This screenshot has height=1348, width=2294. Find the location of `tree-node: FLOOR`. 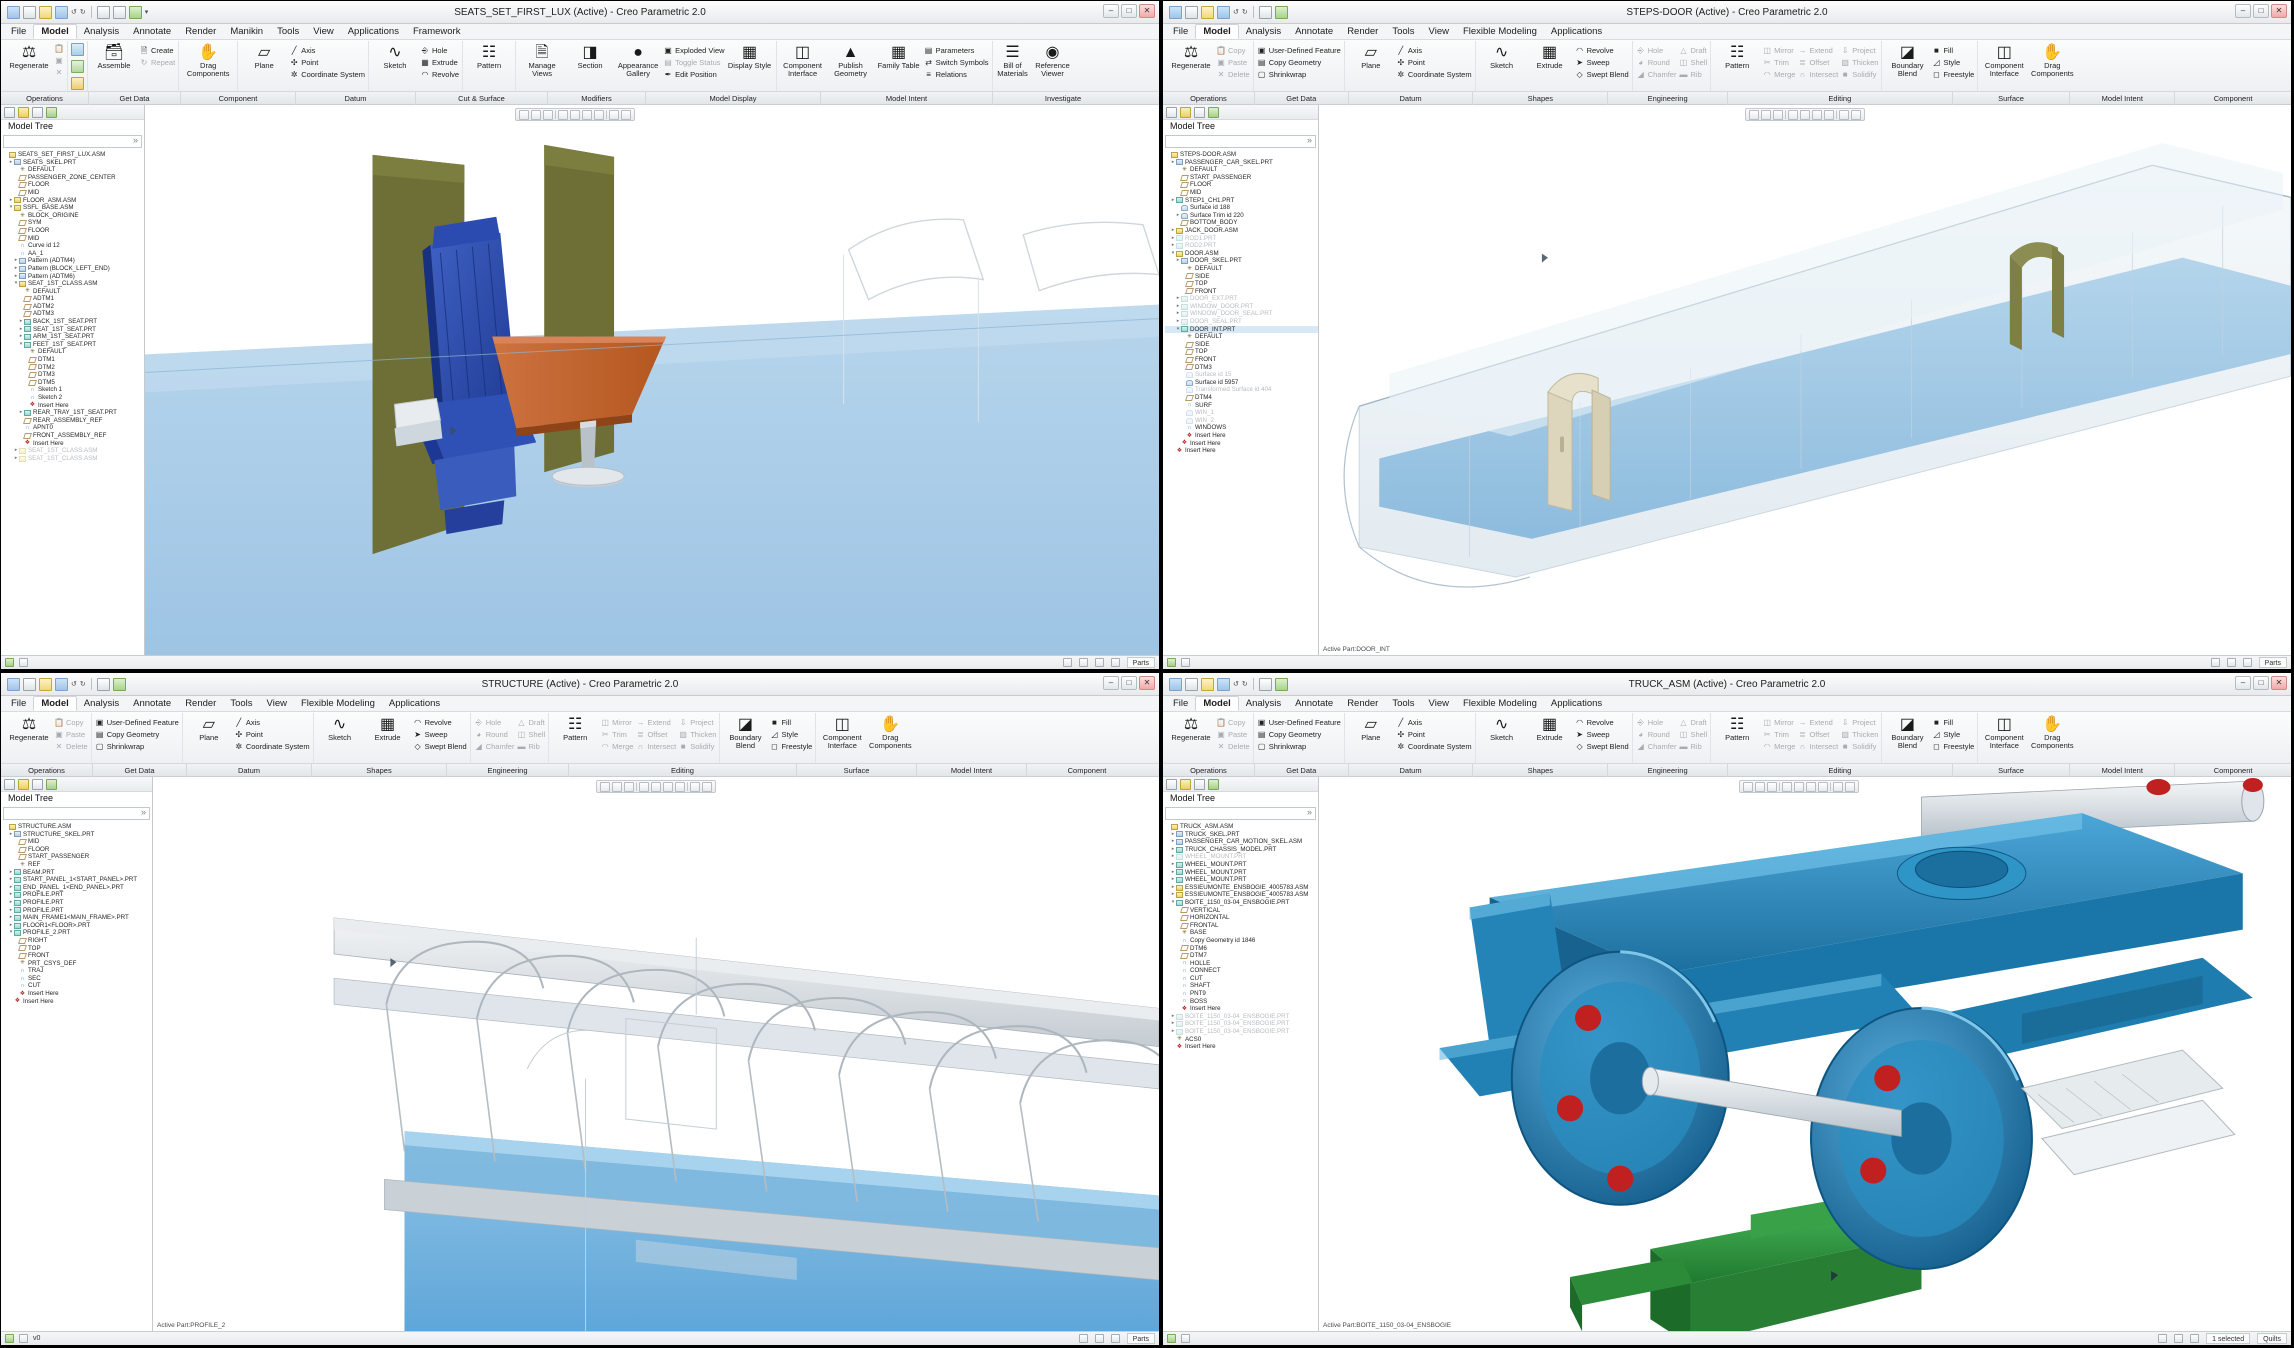

tree-node: FLOOR is located at coordinates (1241, 185).